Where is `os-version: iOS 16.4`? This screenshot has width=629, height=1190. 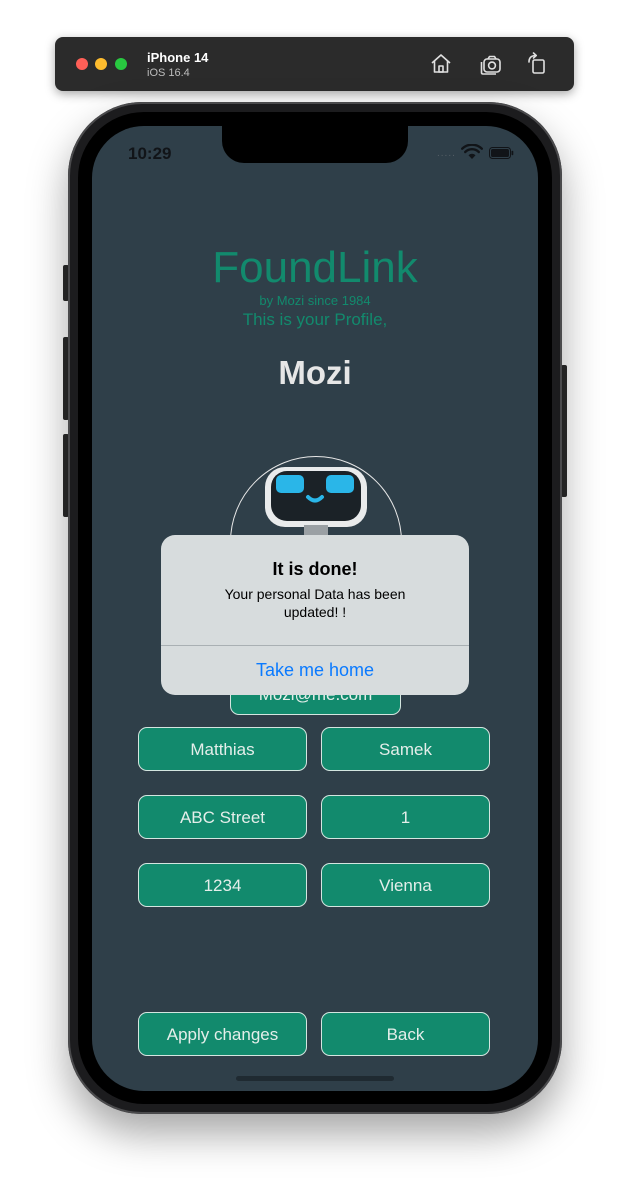 os-version: iOS 16.4 is located at coordinates (168, 73).